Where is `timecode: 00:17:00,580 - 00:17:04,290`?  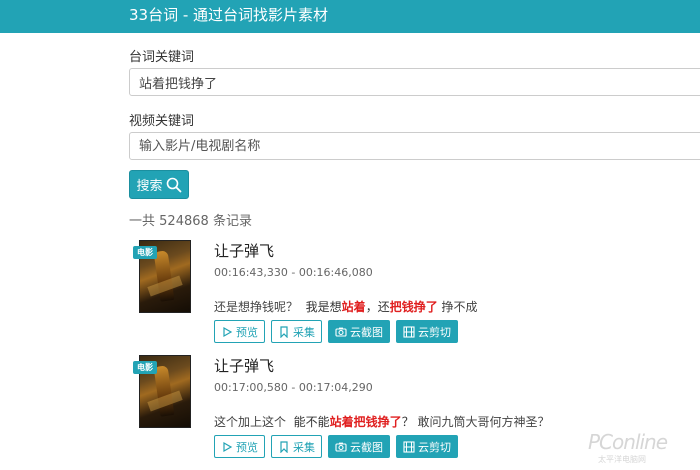 timecode: 00:17:00,580 - 00:17:04,290 is located at coordinates (293, 387).